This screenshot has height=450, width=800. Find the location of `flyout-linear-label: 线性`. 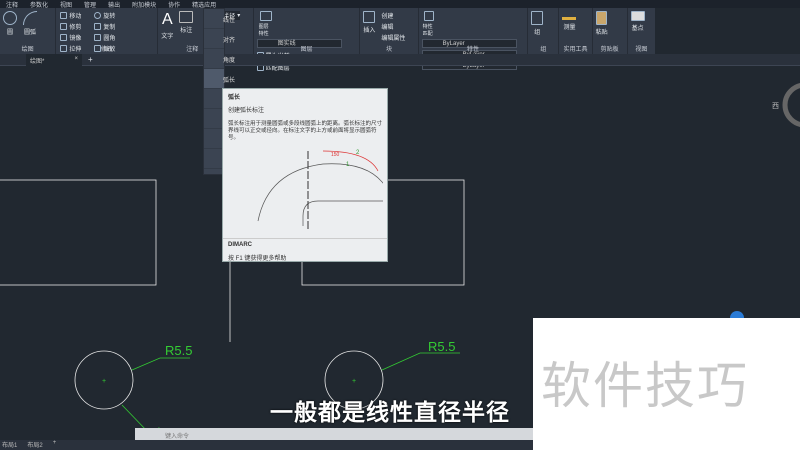

flyout-linear-label: 线性 is located at coordinates (229, 21).